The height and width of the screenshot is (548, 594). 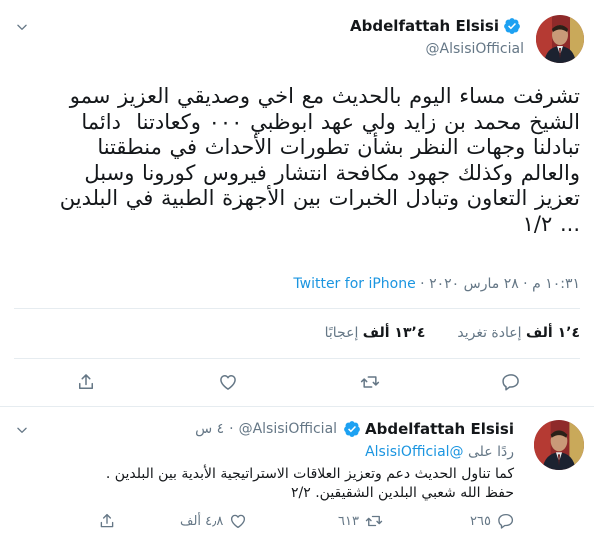 I want to click on retweet-button: ٦١٣, so click(x=360, y=521).